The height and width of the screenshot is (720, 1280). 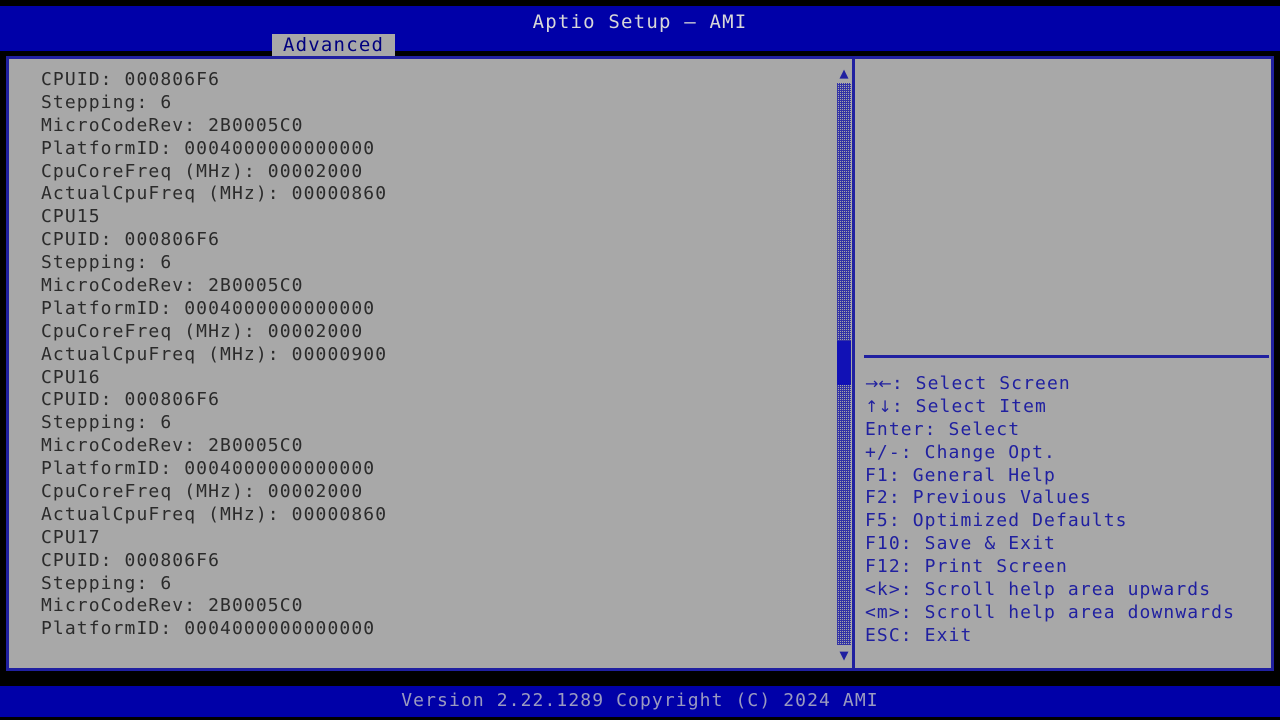 I want to click on help-key-label: Enter: Select, so click(x=943, y=429).